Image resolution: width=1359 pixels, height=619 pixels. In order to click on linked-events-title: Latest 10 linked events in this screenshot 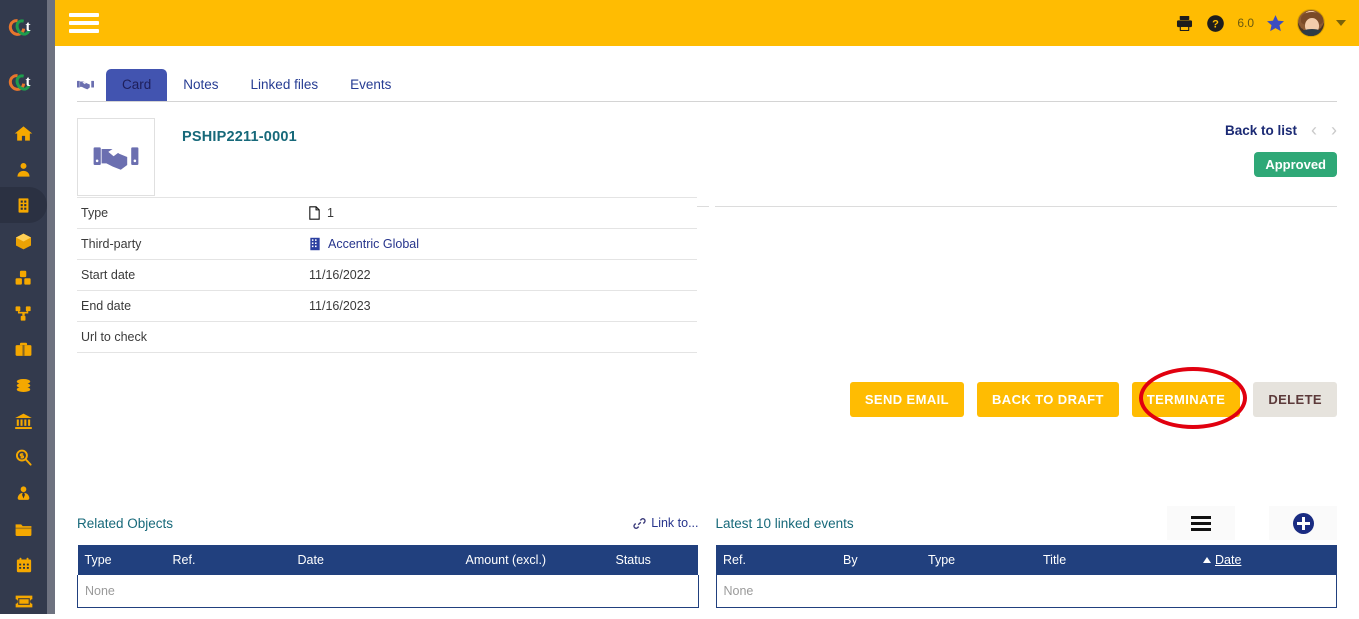, I will do `click(785, 523)`.